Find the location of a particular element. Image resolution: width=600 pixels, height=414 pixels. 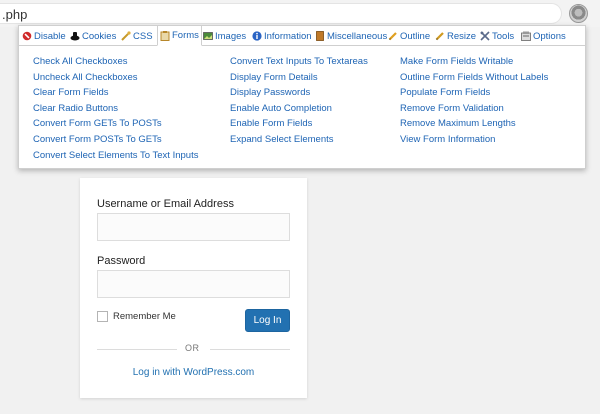

url-text: .php is located at coordinates (15, 14).